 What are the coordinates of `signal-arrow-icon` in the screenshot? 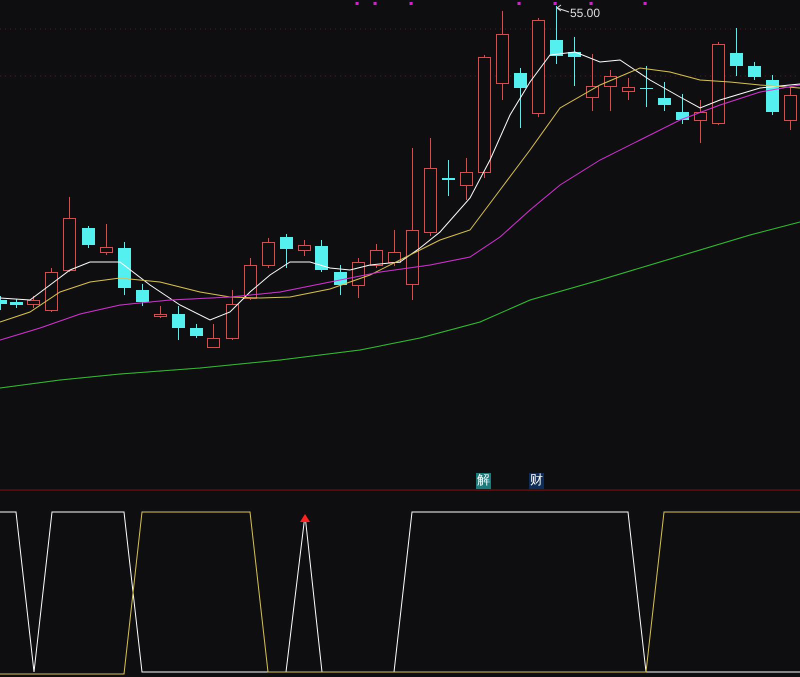 It's located at (305, 518).